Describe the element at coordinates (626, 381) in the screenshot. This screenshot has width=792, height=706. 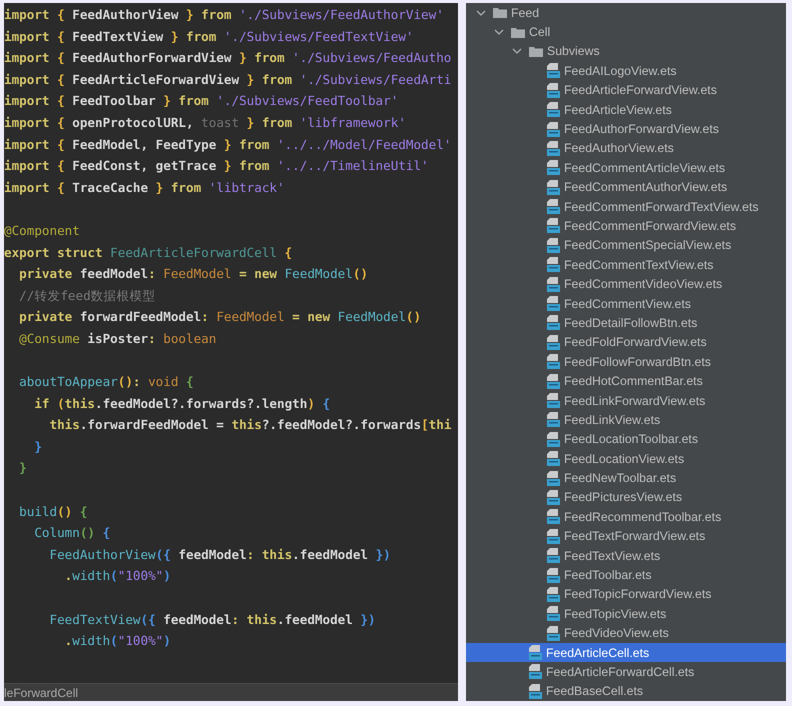
I see `tree-item: FeedHotCommentBar.ets` at that location.